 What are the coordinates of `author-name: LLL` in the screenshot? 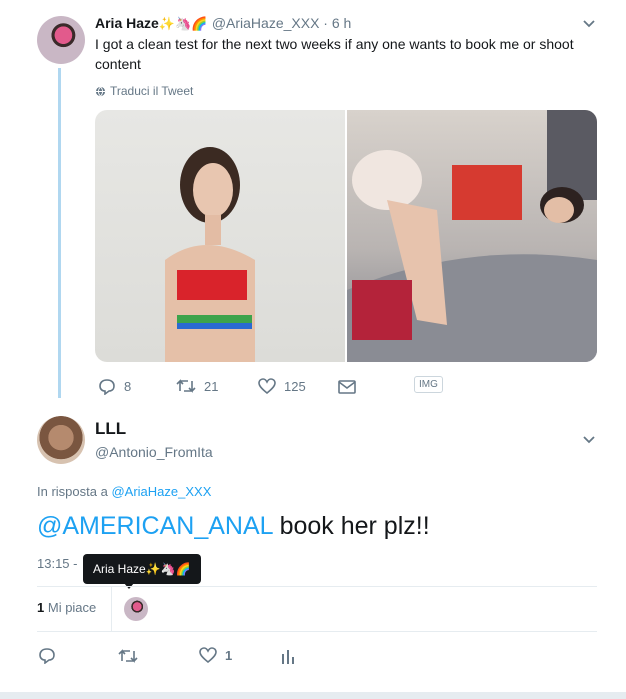 It's located at (154, 429).